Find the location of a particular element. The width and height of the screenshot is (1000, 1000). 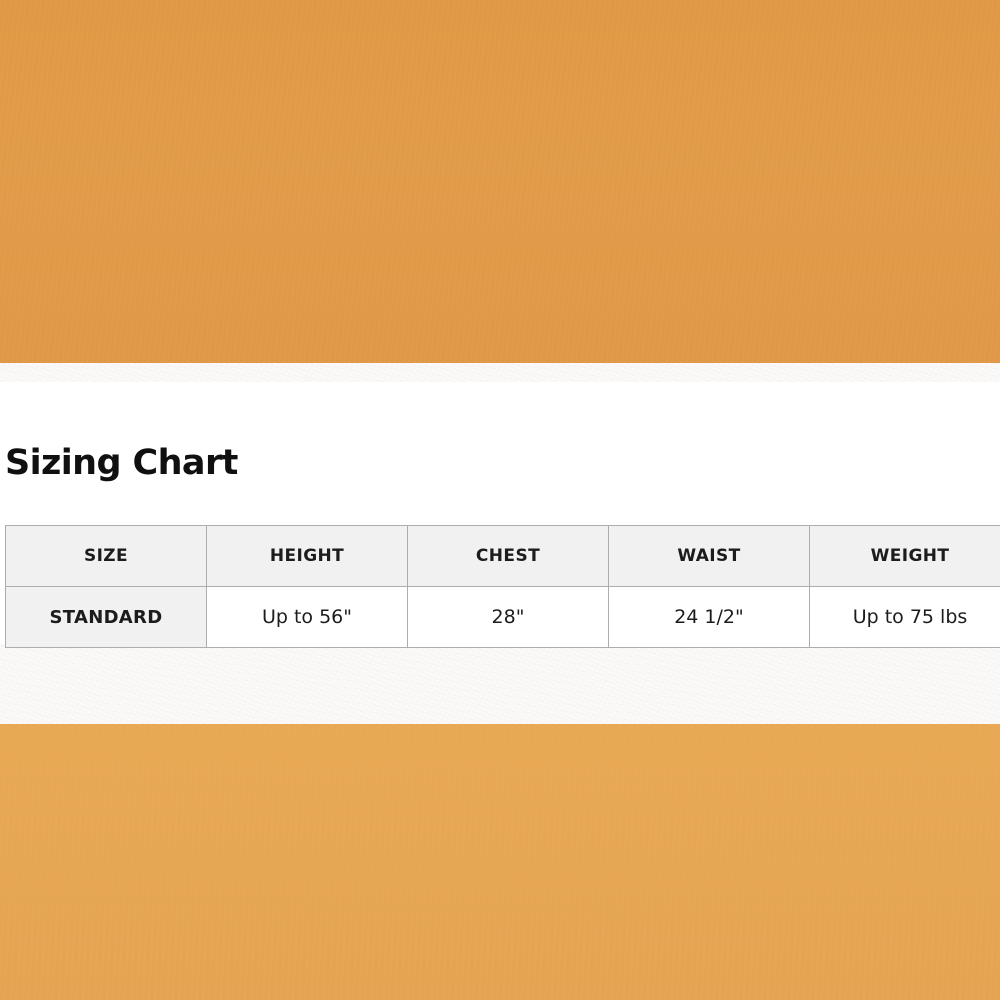

column-header-weight: WEIGHT is located at coordinates (904, 556).